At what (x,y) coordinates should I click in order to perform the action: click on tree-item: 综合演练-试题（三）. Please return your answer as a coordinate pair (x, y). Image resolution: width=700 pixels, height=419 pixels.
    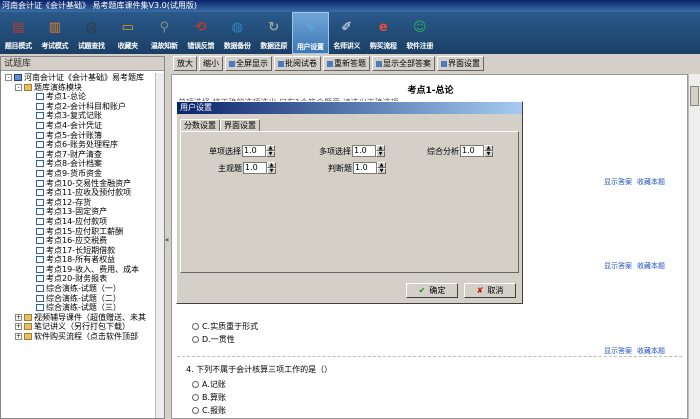
    Looking at the image, I should click on (78, 308).